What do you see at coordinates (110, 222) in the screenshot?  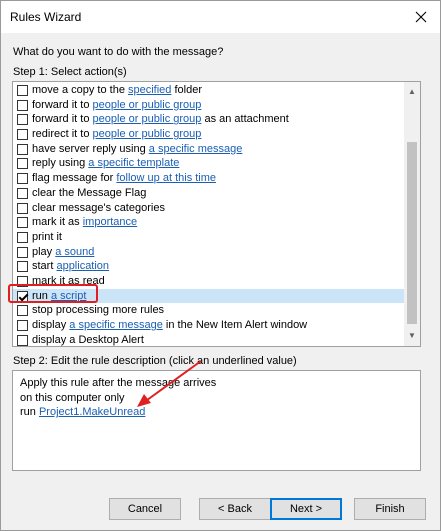 I see `action-link: importance` at bounding box center [110, 222].